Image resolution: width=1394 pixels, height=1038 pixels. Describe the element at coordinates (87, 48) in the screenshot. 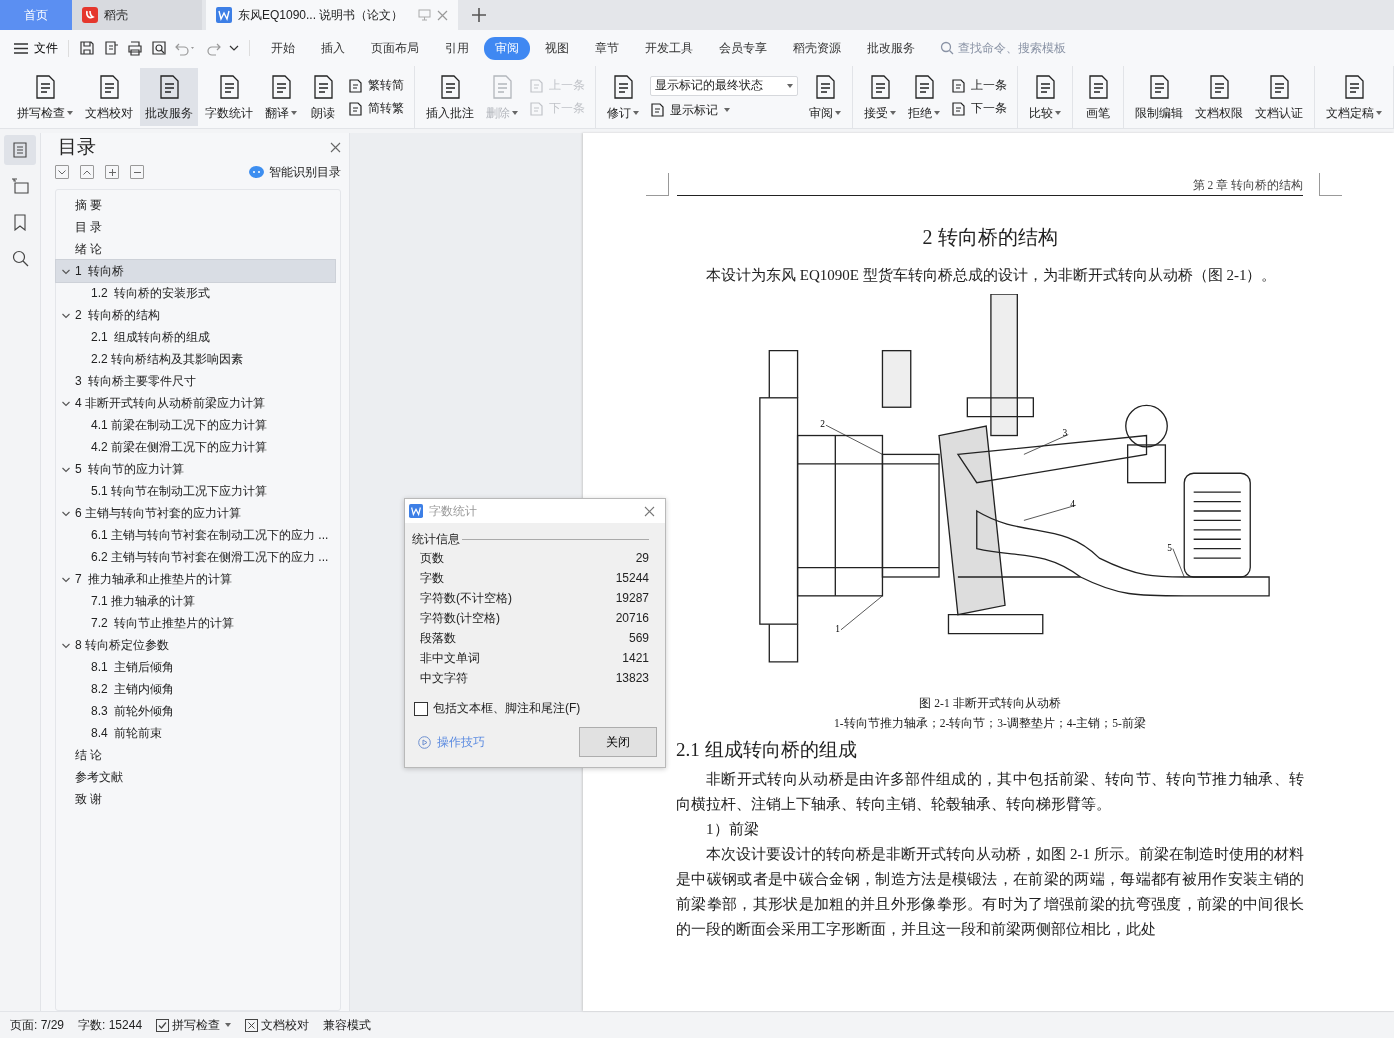

I see `save-icon` at that location.